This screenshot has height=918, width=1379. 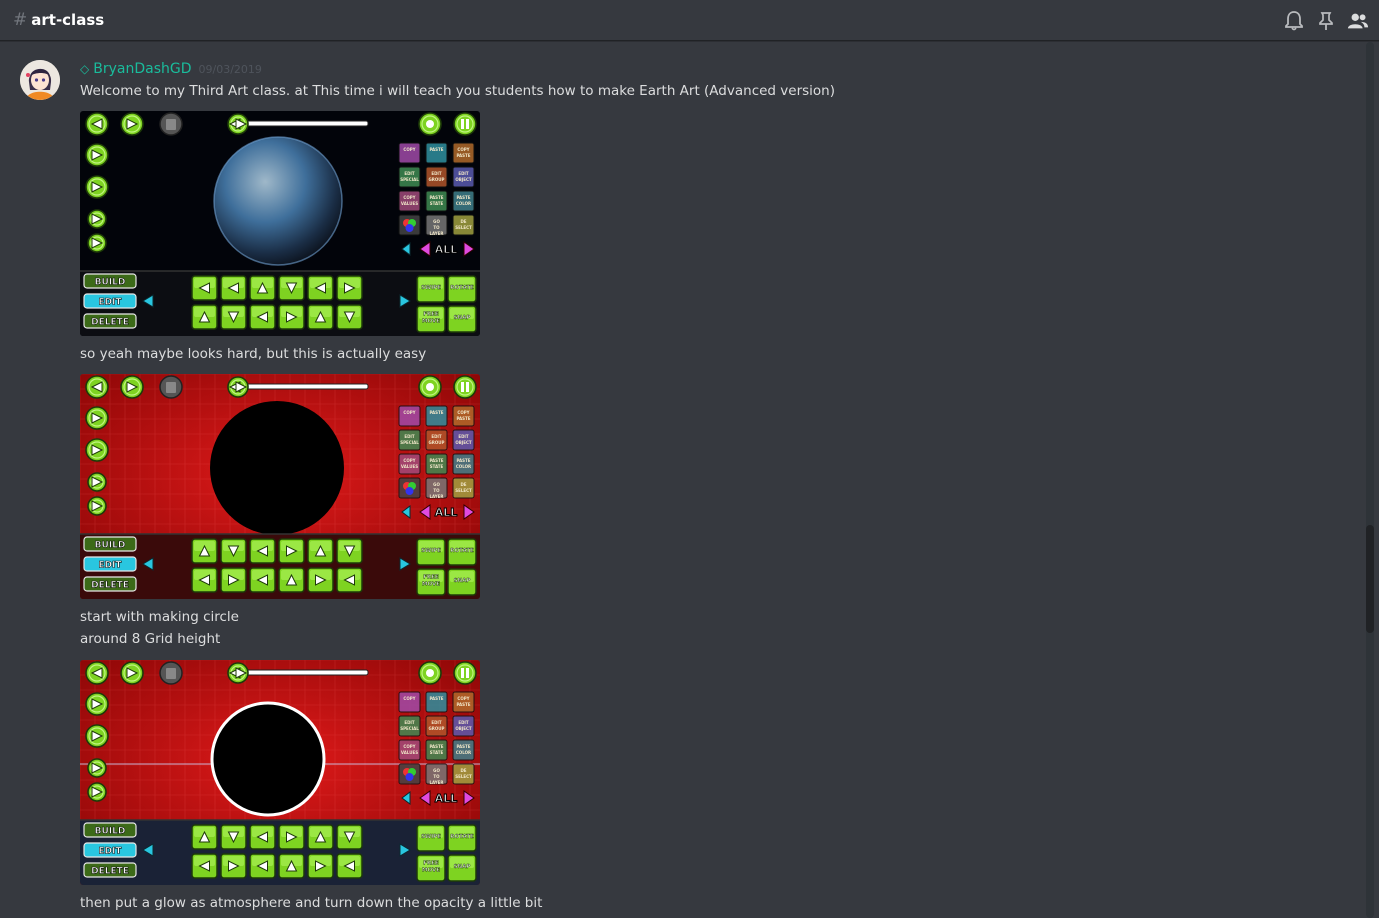 I want to click on panel-button-label: LAYER, so click(x=437, y=496).